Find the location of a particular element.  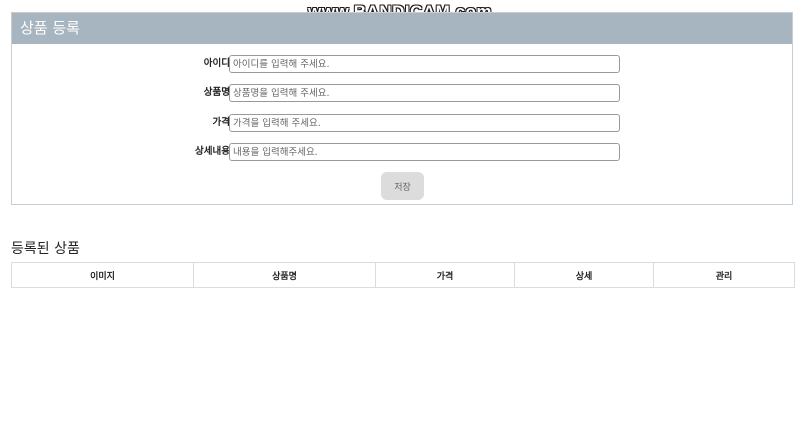

price-label: 가격 is located at coordinates (221, 122).